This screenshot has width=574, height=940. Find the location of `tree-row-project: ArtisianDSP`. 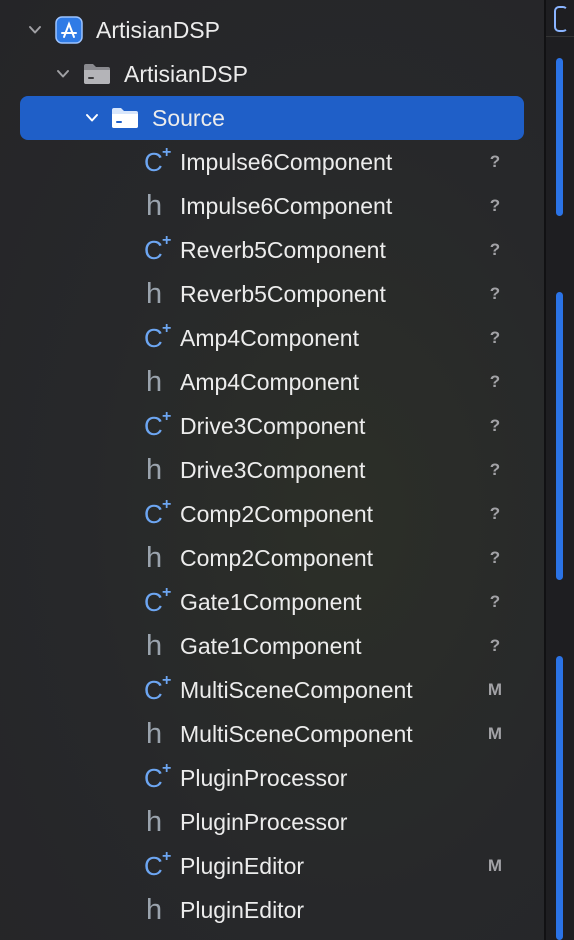

tree-row-project: ArtisianDSP is located at coordinates (272, 30).